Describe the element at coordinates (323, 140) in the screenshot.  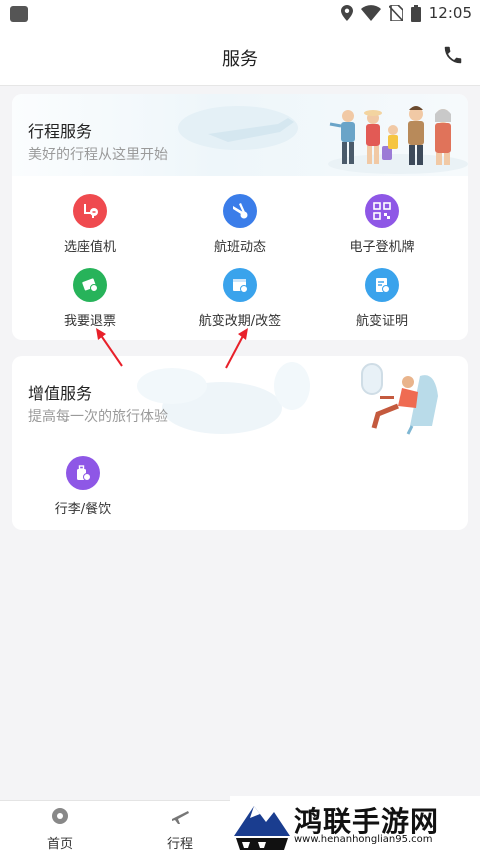
I see `travelers-illustration` at that location.